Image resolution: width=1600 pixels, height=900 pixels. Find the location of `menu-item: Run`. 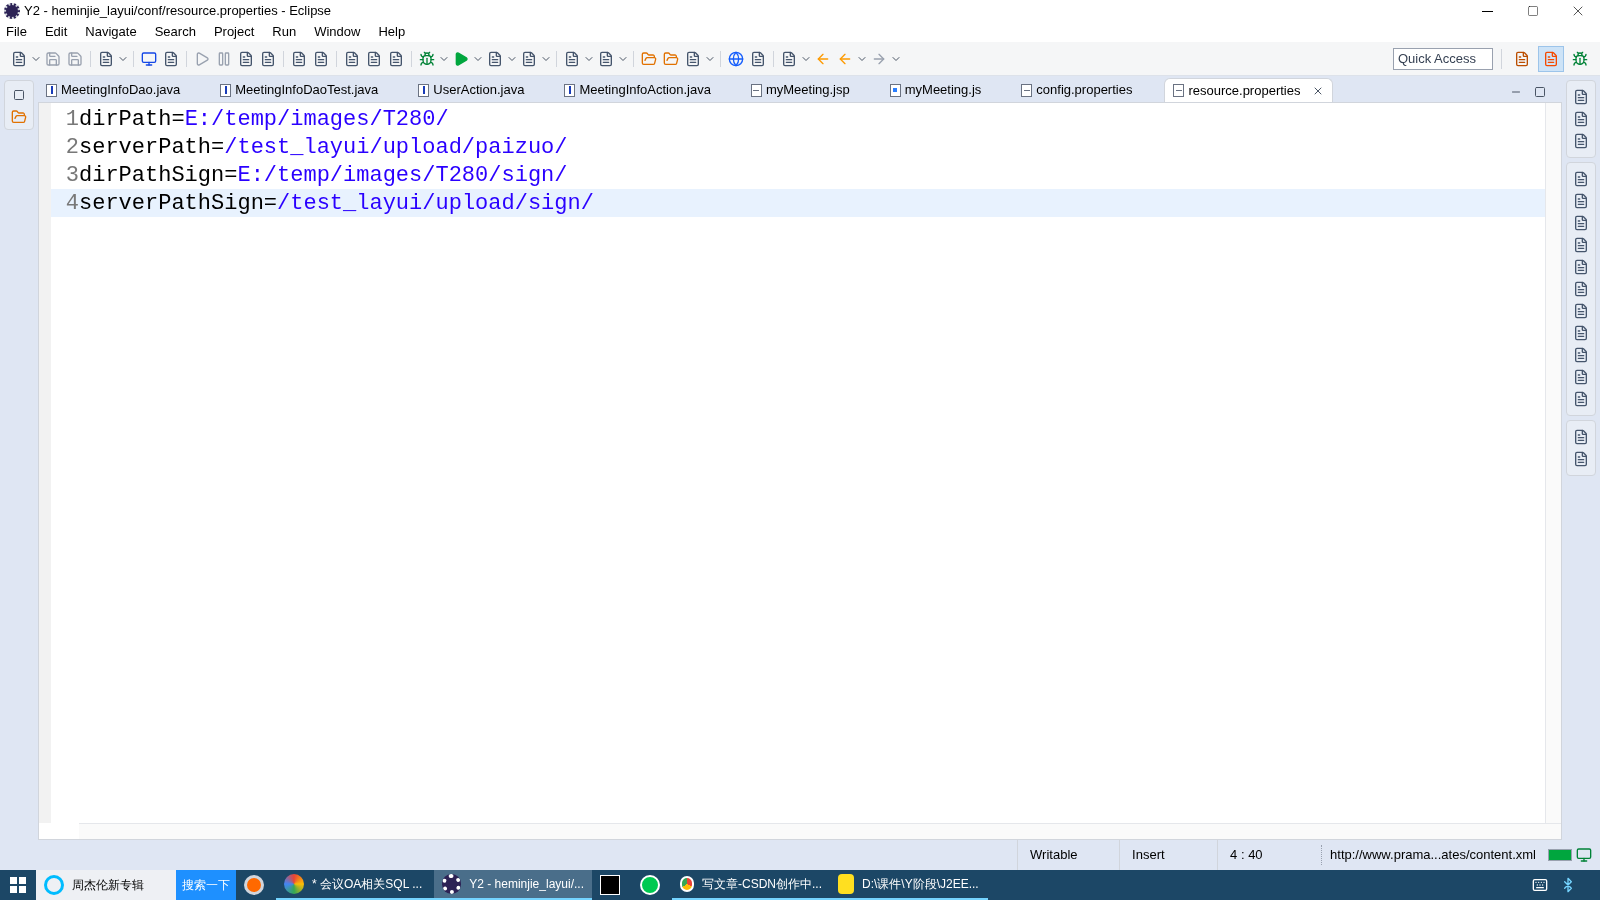

menu-item: Run is located at coordinates (284, 32).